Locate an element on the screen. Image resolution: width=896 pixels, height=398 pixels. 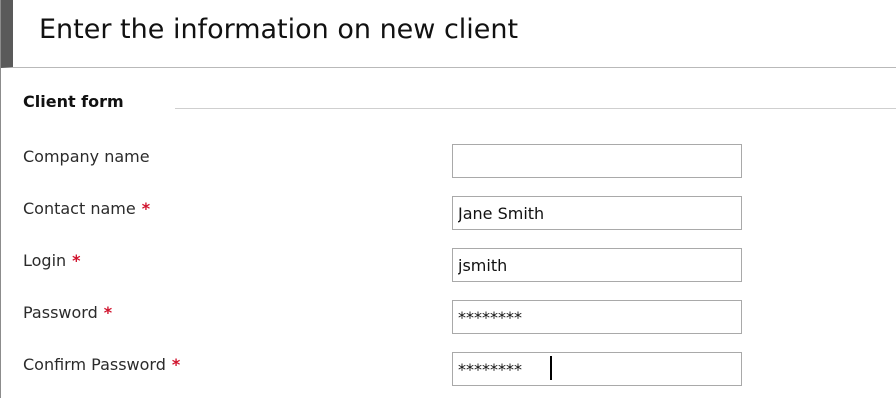
password-label-text: Password is located at coordinates (60, 312).